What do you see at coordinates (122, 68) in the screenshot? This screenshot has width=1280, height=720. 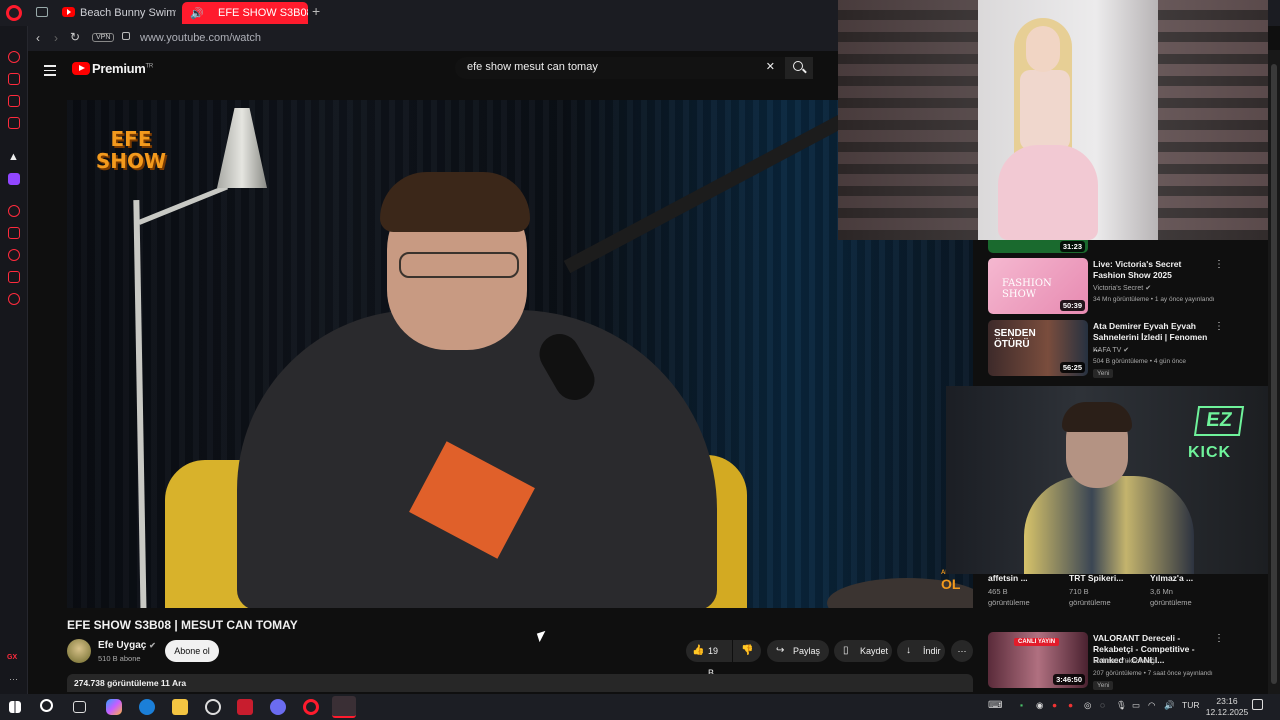 I see `youtube-brand: PremiumTR` at bounding box center [122, 68].